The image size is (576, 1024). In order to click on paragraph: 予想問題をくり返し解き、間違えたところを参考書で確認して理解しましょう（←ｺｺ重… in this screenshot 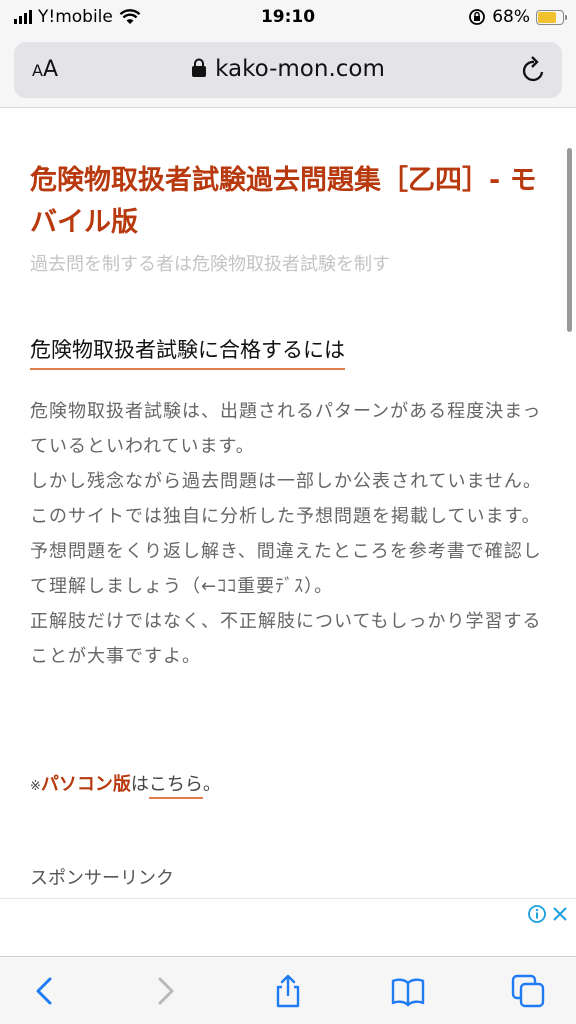, I will do `click(286, 569)`.